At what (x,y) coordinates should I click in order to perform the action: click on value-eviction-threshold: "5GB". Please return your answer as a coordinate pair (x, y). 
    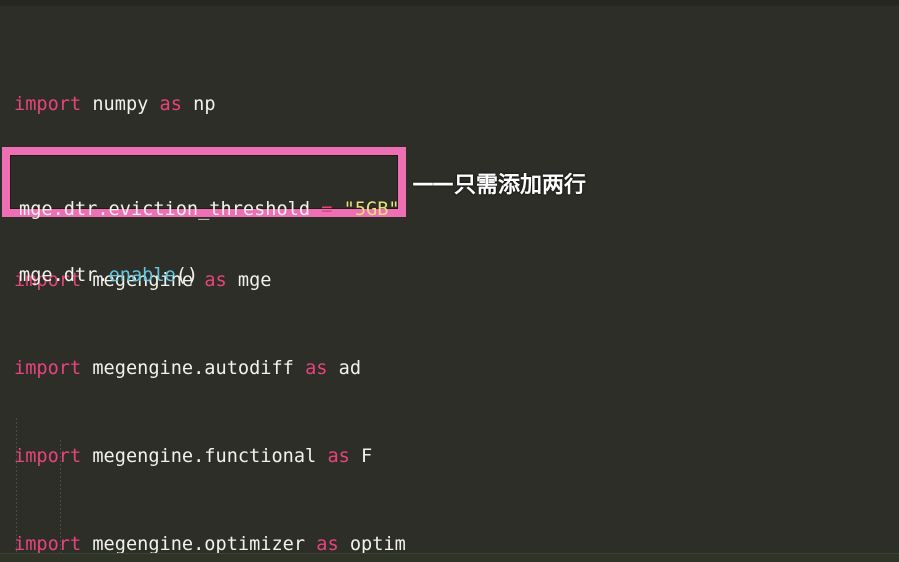
    Looking at the image, I should click on (371, 209).